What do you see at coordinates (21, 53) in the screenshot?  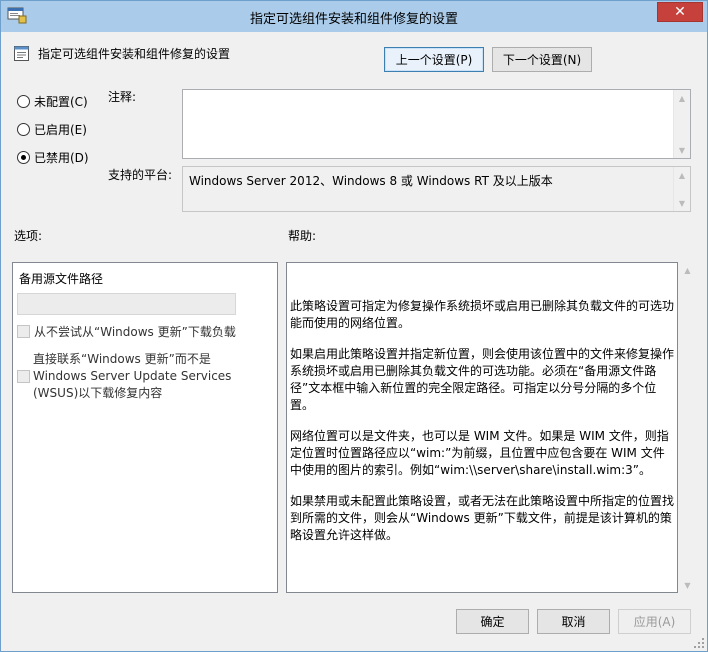 I see `policy-setting-icon` at bounding box center [21, 53].